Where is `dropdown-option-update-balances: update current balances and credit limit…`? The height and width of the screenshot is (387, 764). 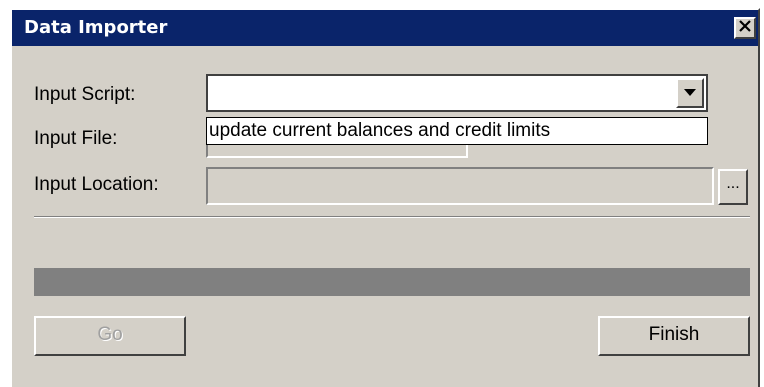
dropdown-option-update-balances: update current balances and credit limit… is located at coordinates (379, 131).